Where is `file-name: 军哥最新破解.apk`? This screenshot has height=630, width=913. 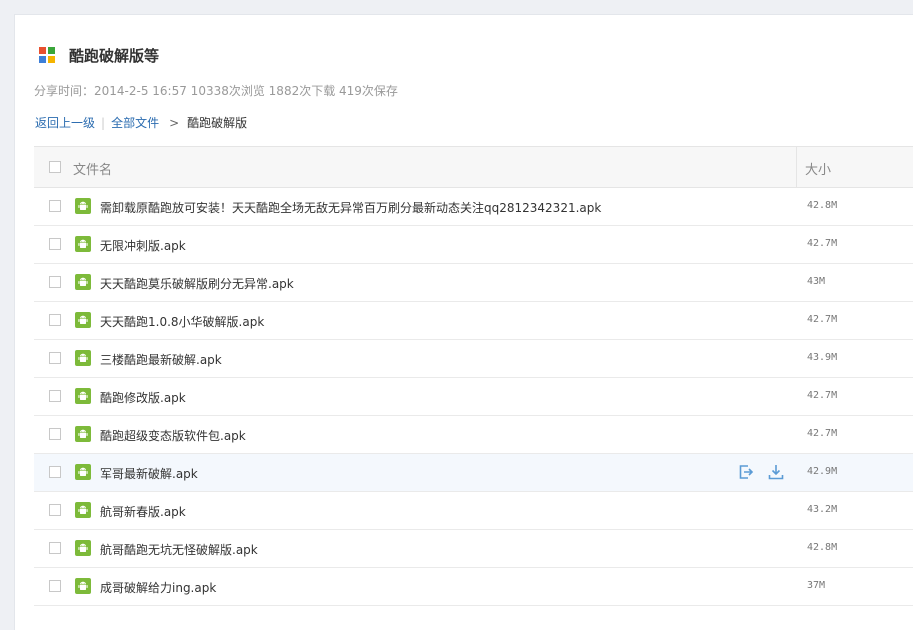 file-name: 军哥最新破解.apk is located at coordinates (149, 473).